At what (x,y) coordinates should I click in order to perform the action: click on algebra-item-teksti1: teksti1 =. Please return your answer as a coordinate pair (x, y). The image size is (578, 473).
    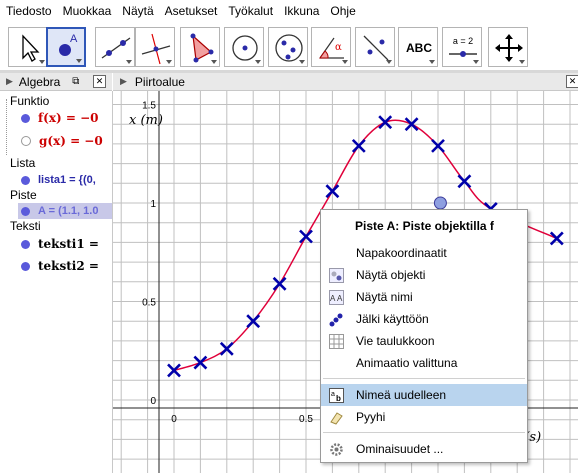
    Looking at the image, I should click on (49, 244).